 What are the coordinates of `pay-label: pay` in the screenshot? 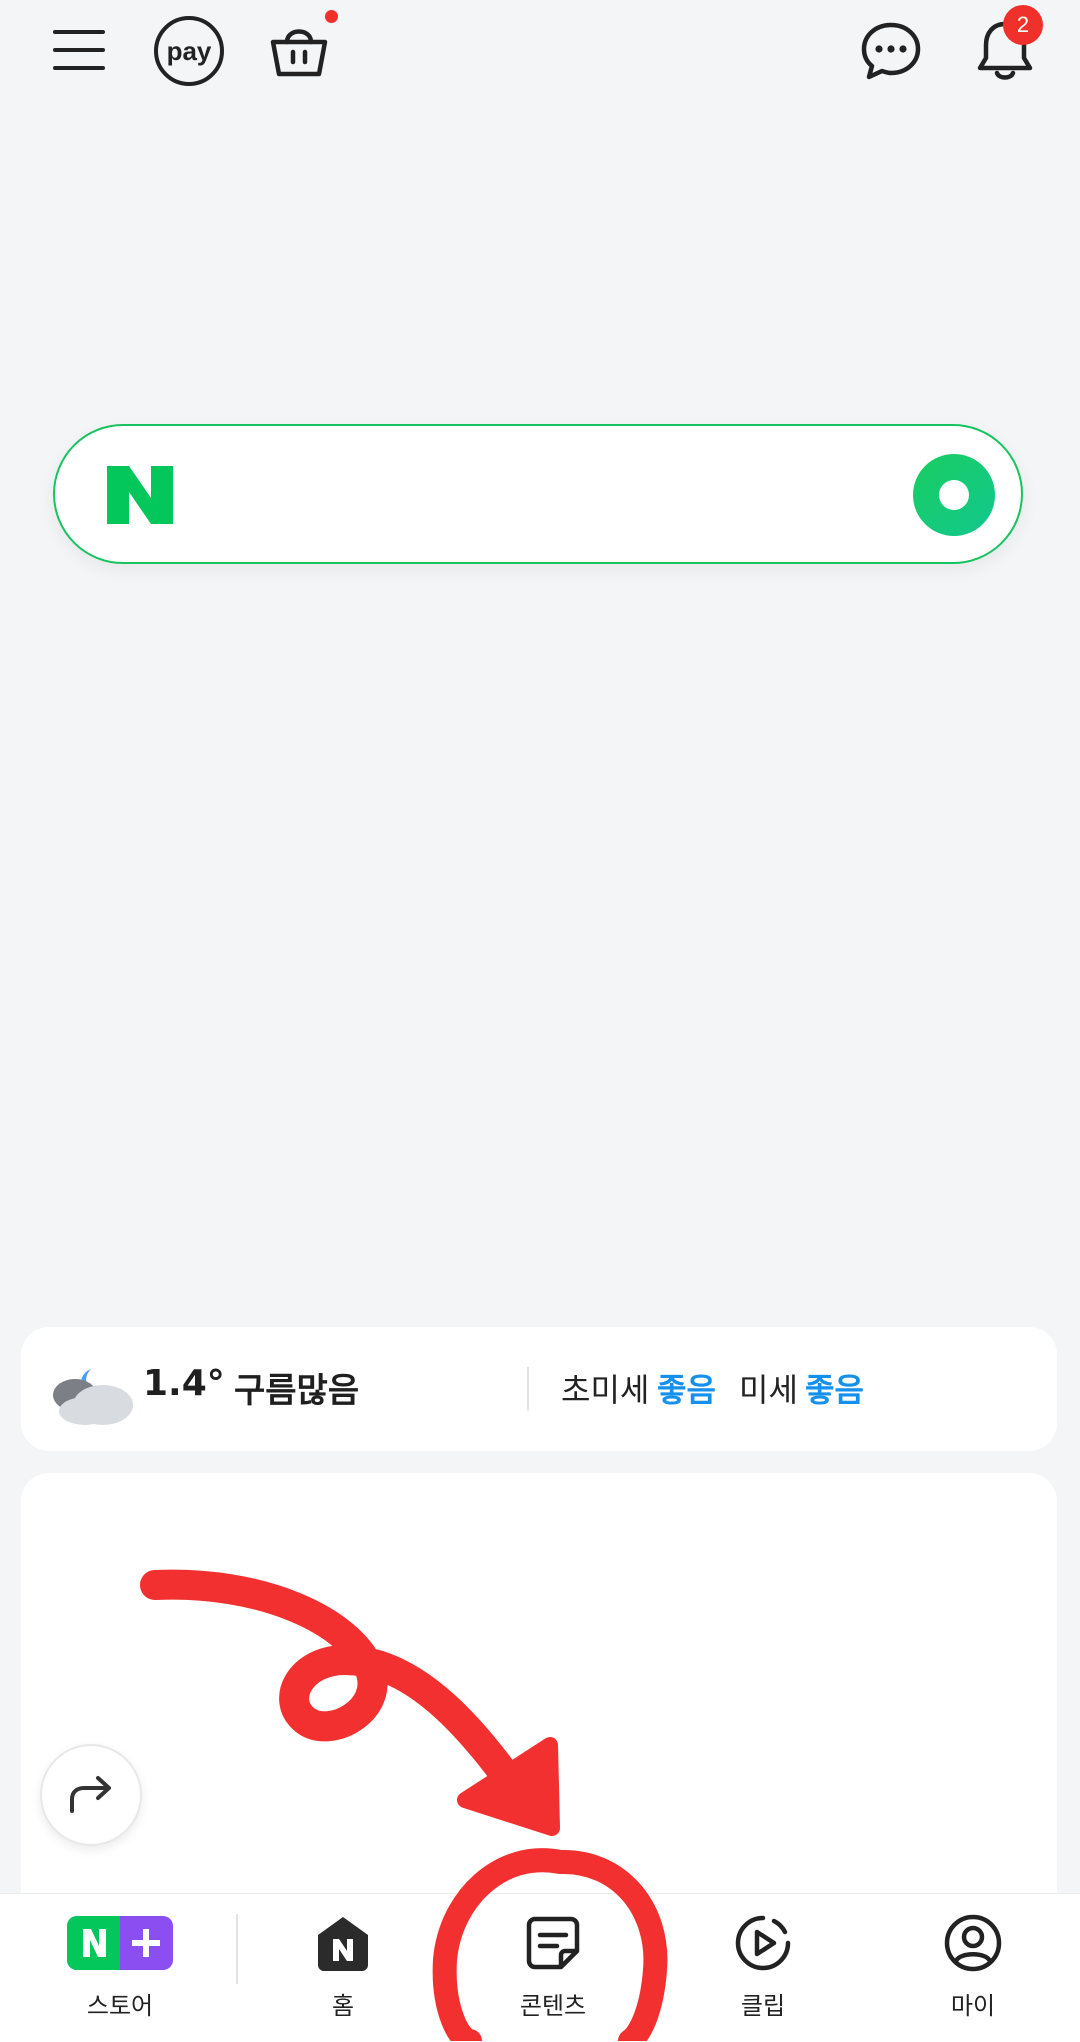 It's located at (189, 50).